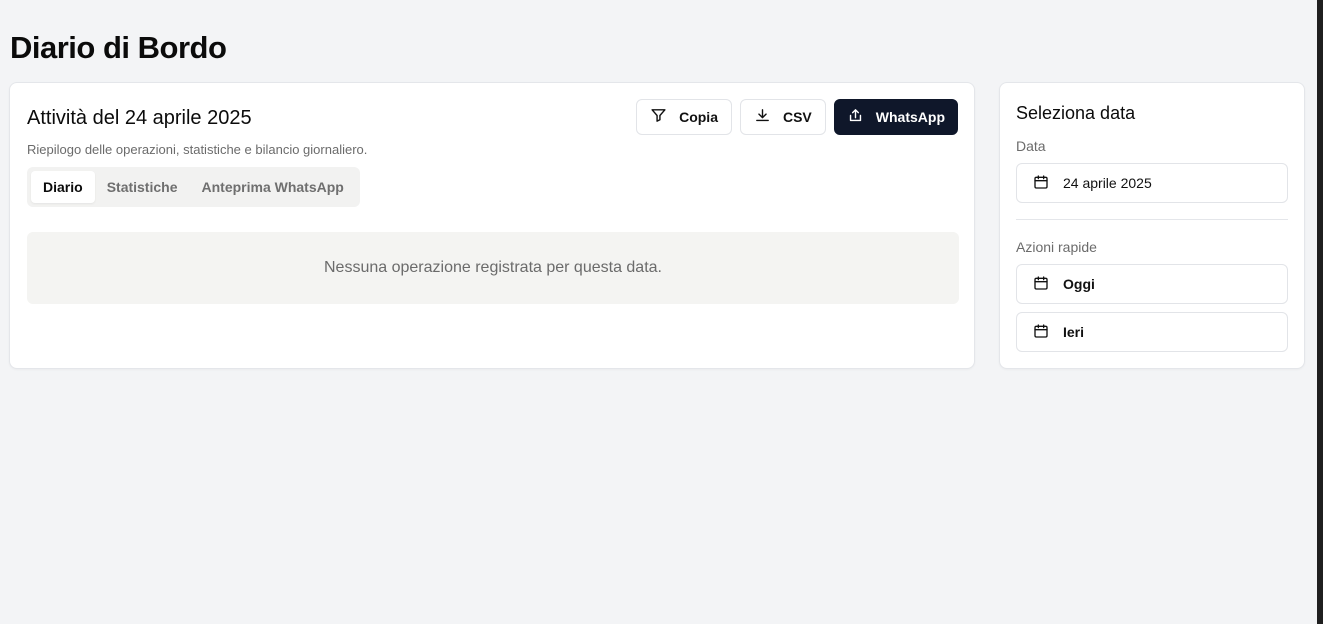 The height and width of the screenshot is (624, 1323). Describe the element at coordinates (910, 117) in the screenshot. I see `whatsapp-button-label: WhatsApp` at that location.